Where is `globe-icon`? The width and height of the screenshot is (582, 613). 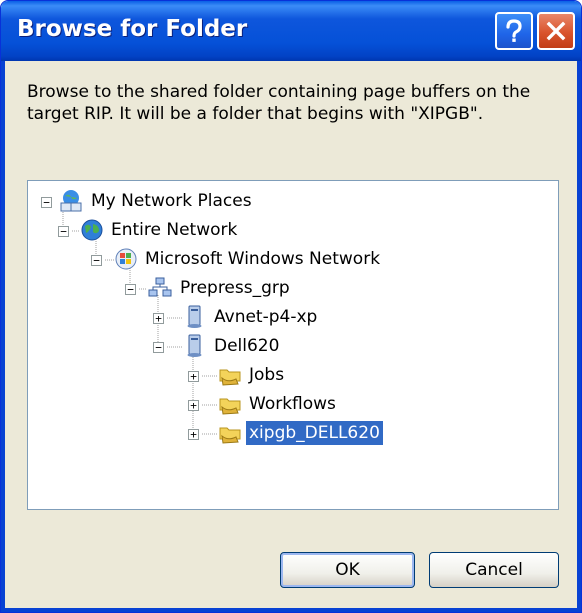 globe-icon is located at coordinates (92, 230).